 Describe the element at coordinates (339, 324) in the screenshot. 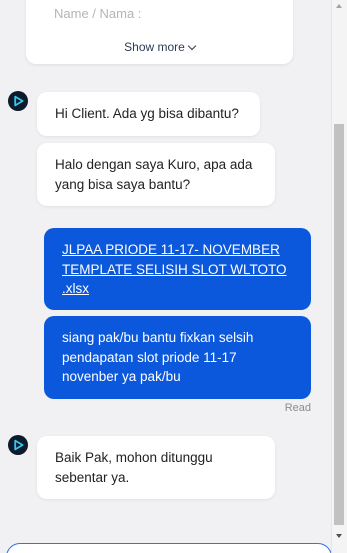

I see `scrollbar-thumb` at that location.